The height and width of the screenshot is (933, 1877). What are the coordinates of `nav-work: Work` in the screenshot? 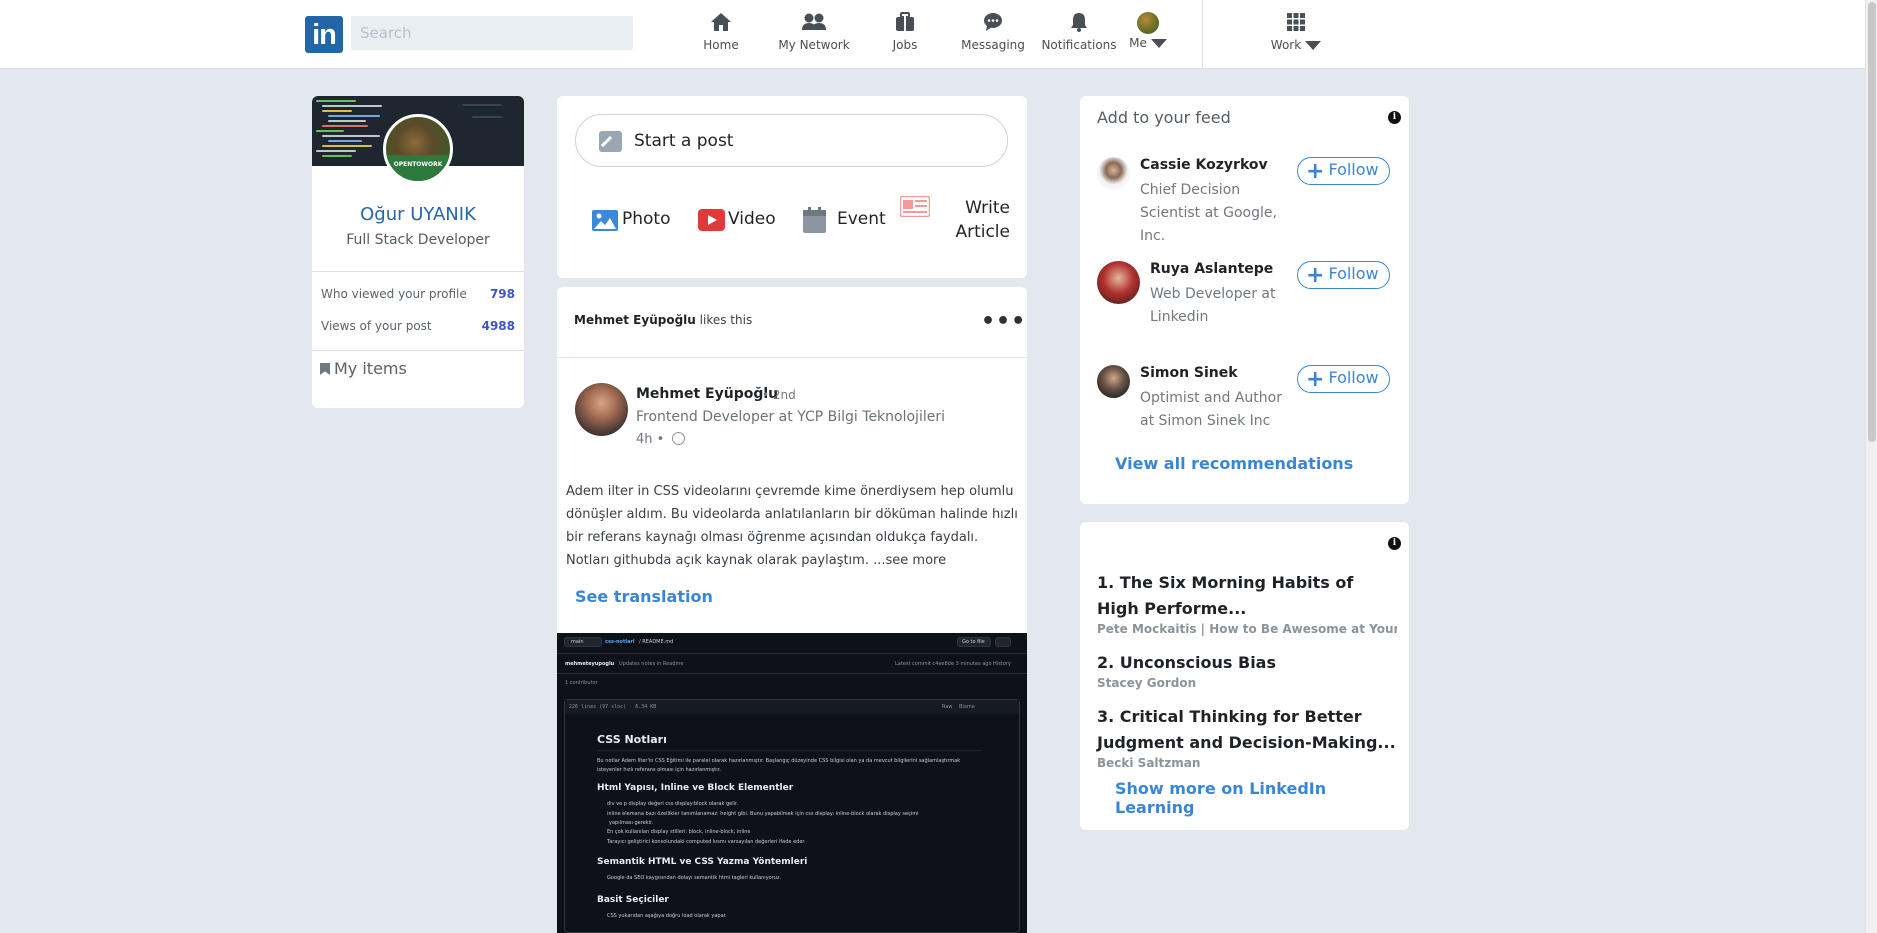 It's located at (1296, 32).